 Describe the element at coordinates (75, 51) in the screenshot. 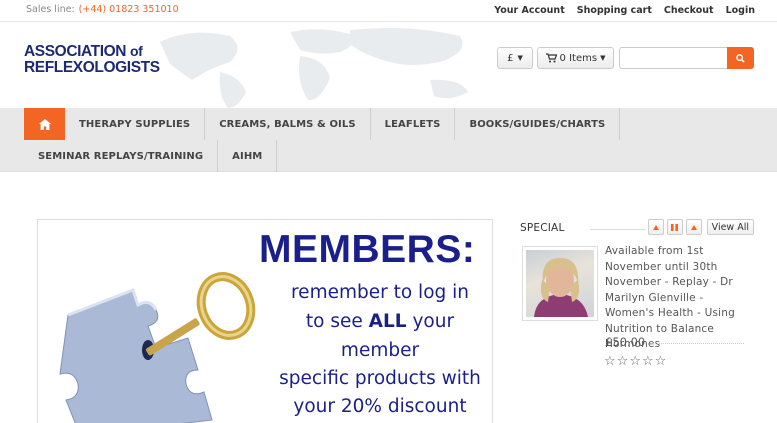

I see `logo-line1: ASSOCIATION` at that location.